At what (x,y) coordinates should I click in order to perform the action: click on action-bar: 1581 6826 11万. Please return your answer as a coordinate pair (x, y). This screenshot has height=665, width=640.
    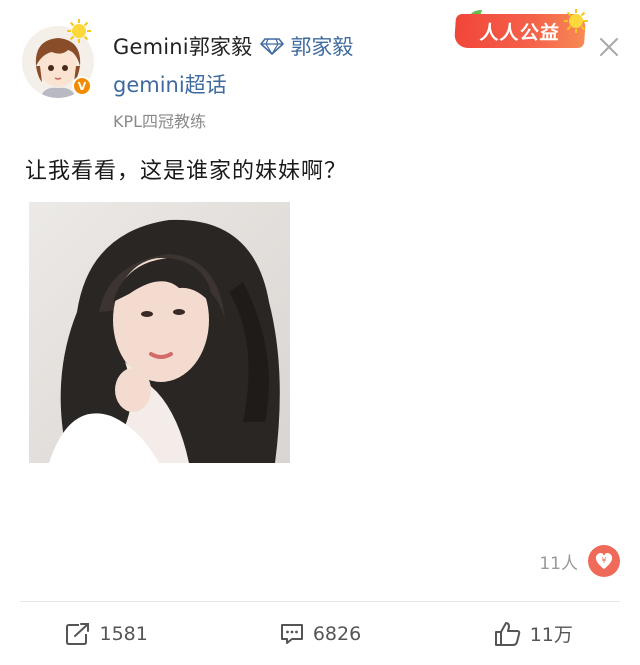
    Looking at the image, I should click on (320, 633).